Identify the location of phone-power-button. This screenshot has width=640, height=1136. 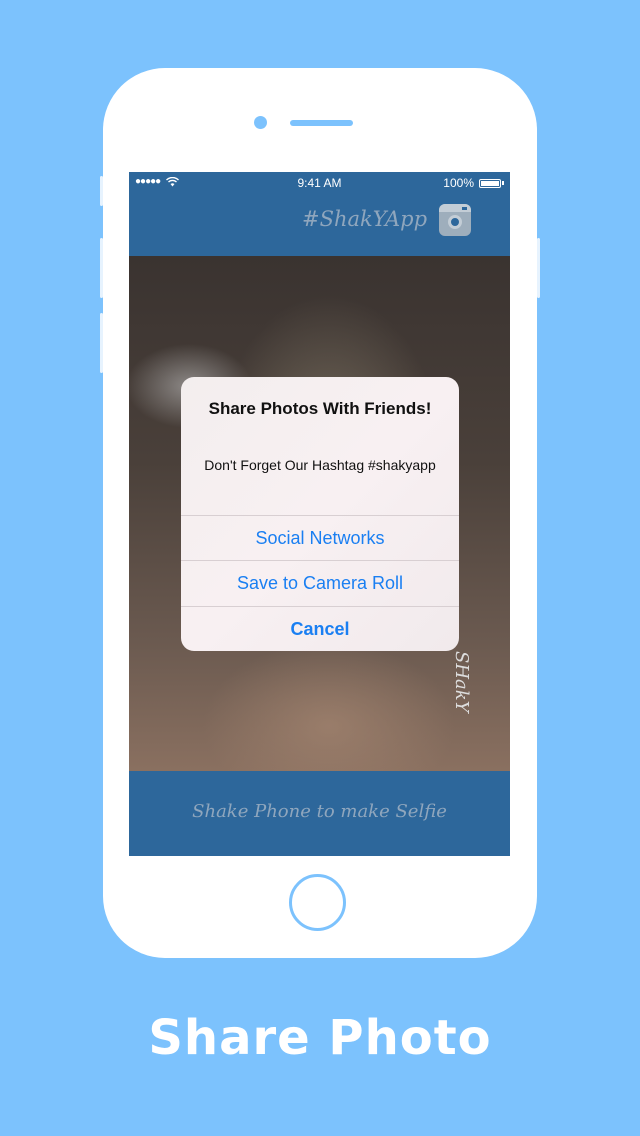
(538, 268).